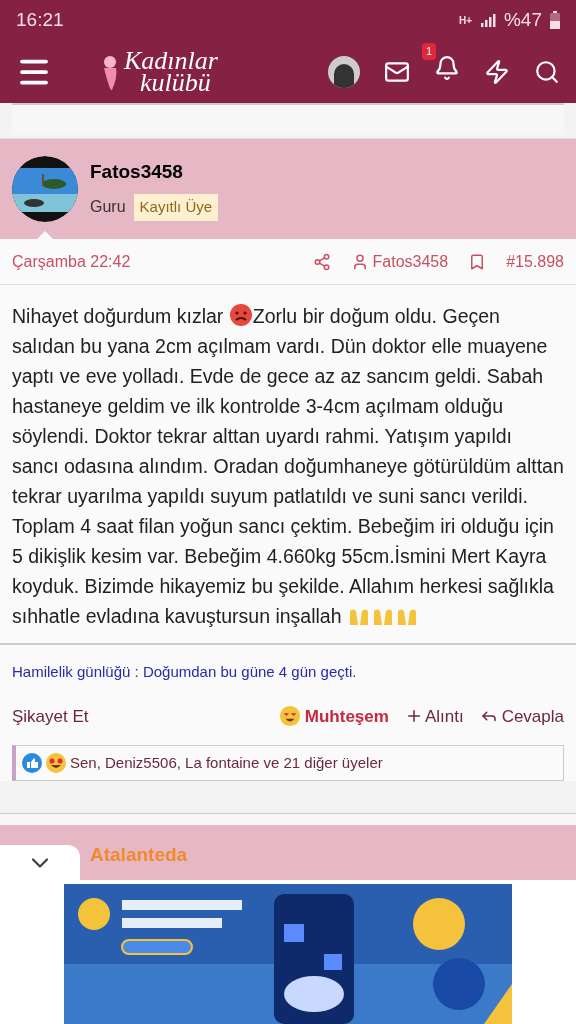 The height and width of the screenshot is (1024, 576). I want to click on author-link: Fatos3458, so click(399, 261).